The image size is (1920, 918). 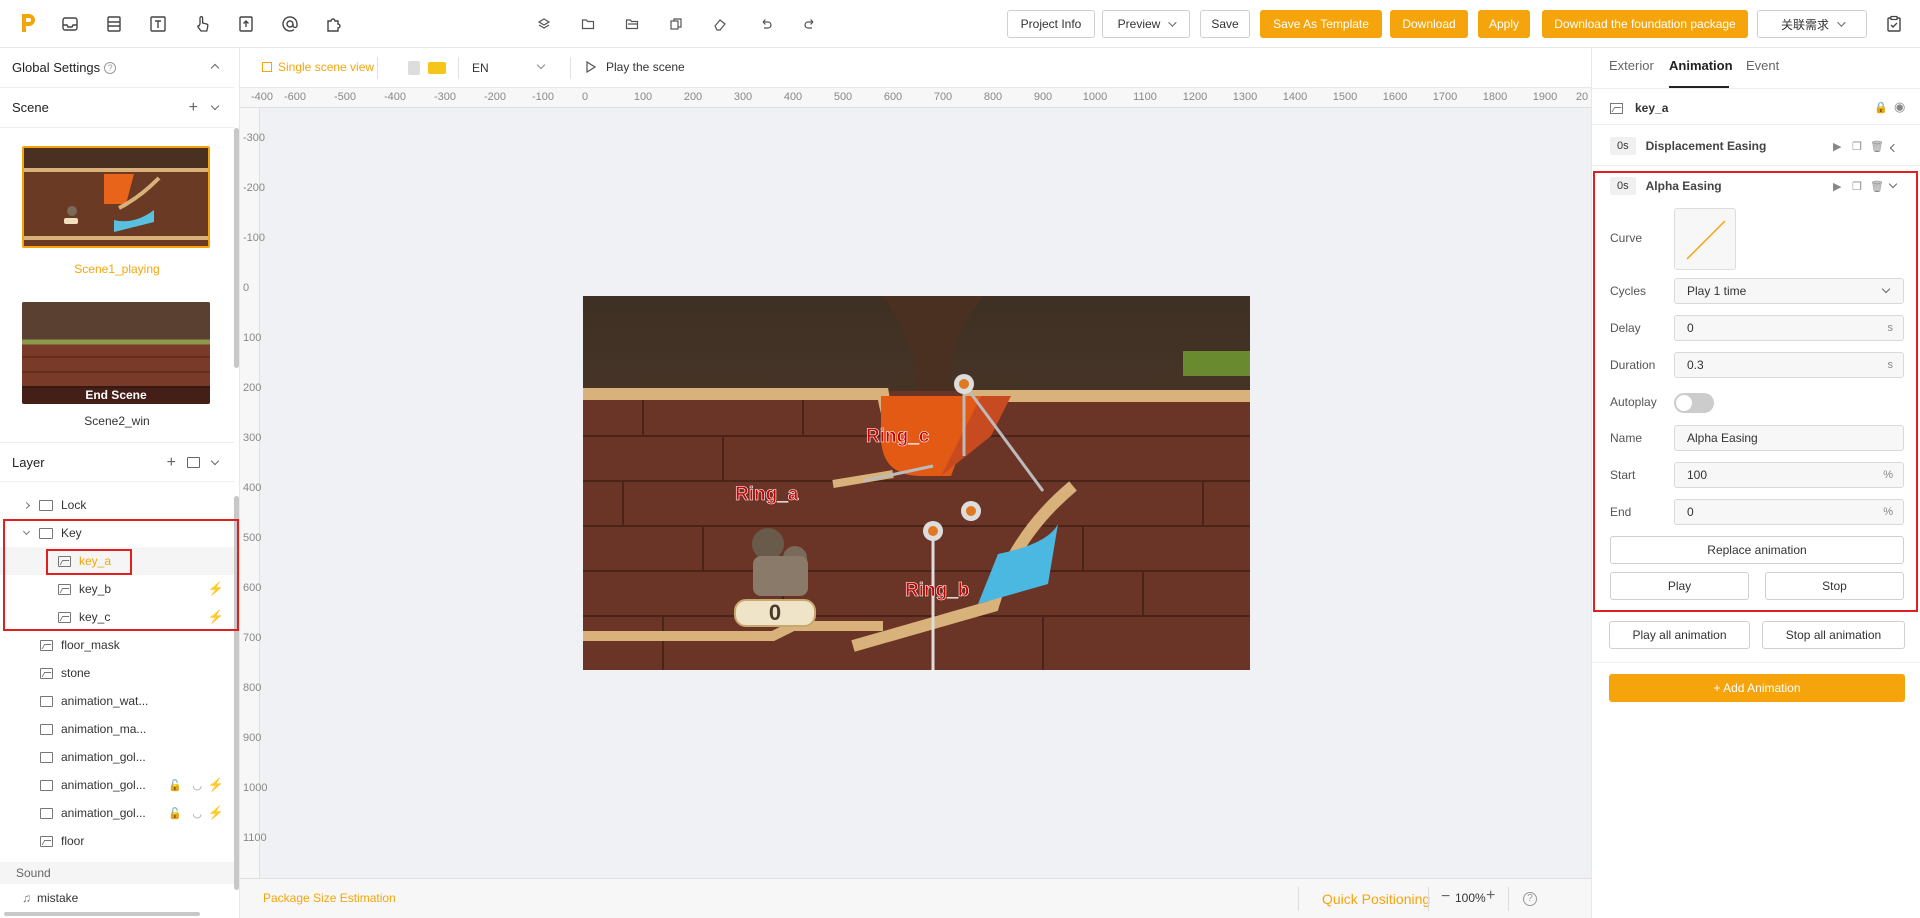 I want to click on play-all-animation-button: Play all animation, so click(x=1679, y=635).